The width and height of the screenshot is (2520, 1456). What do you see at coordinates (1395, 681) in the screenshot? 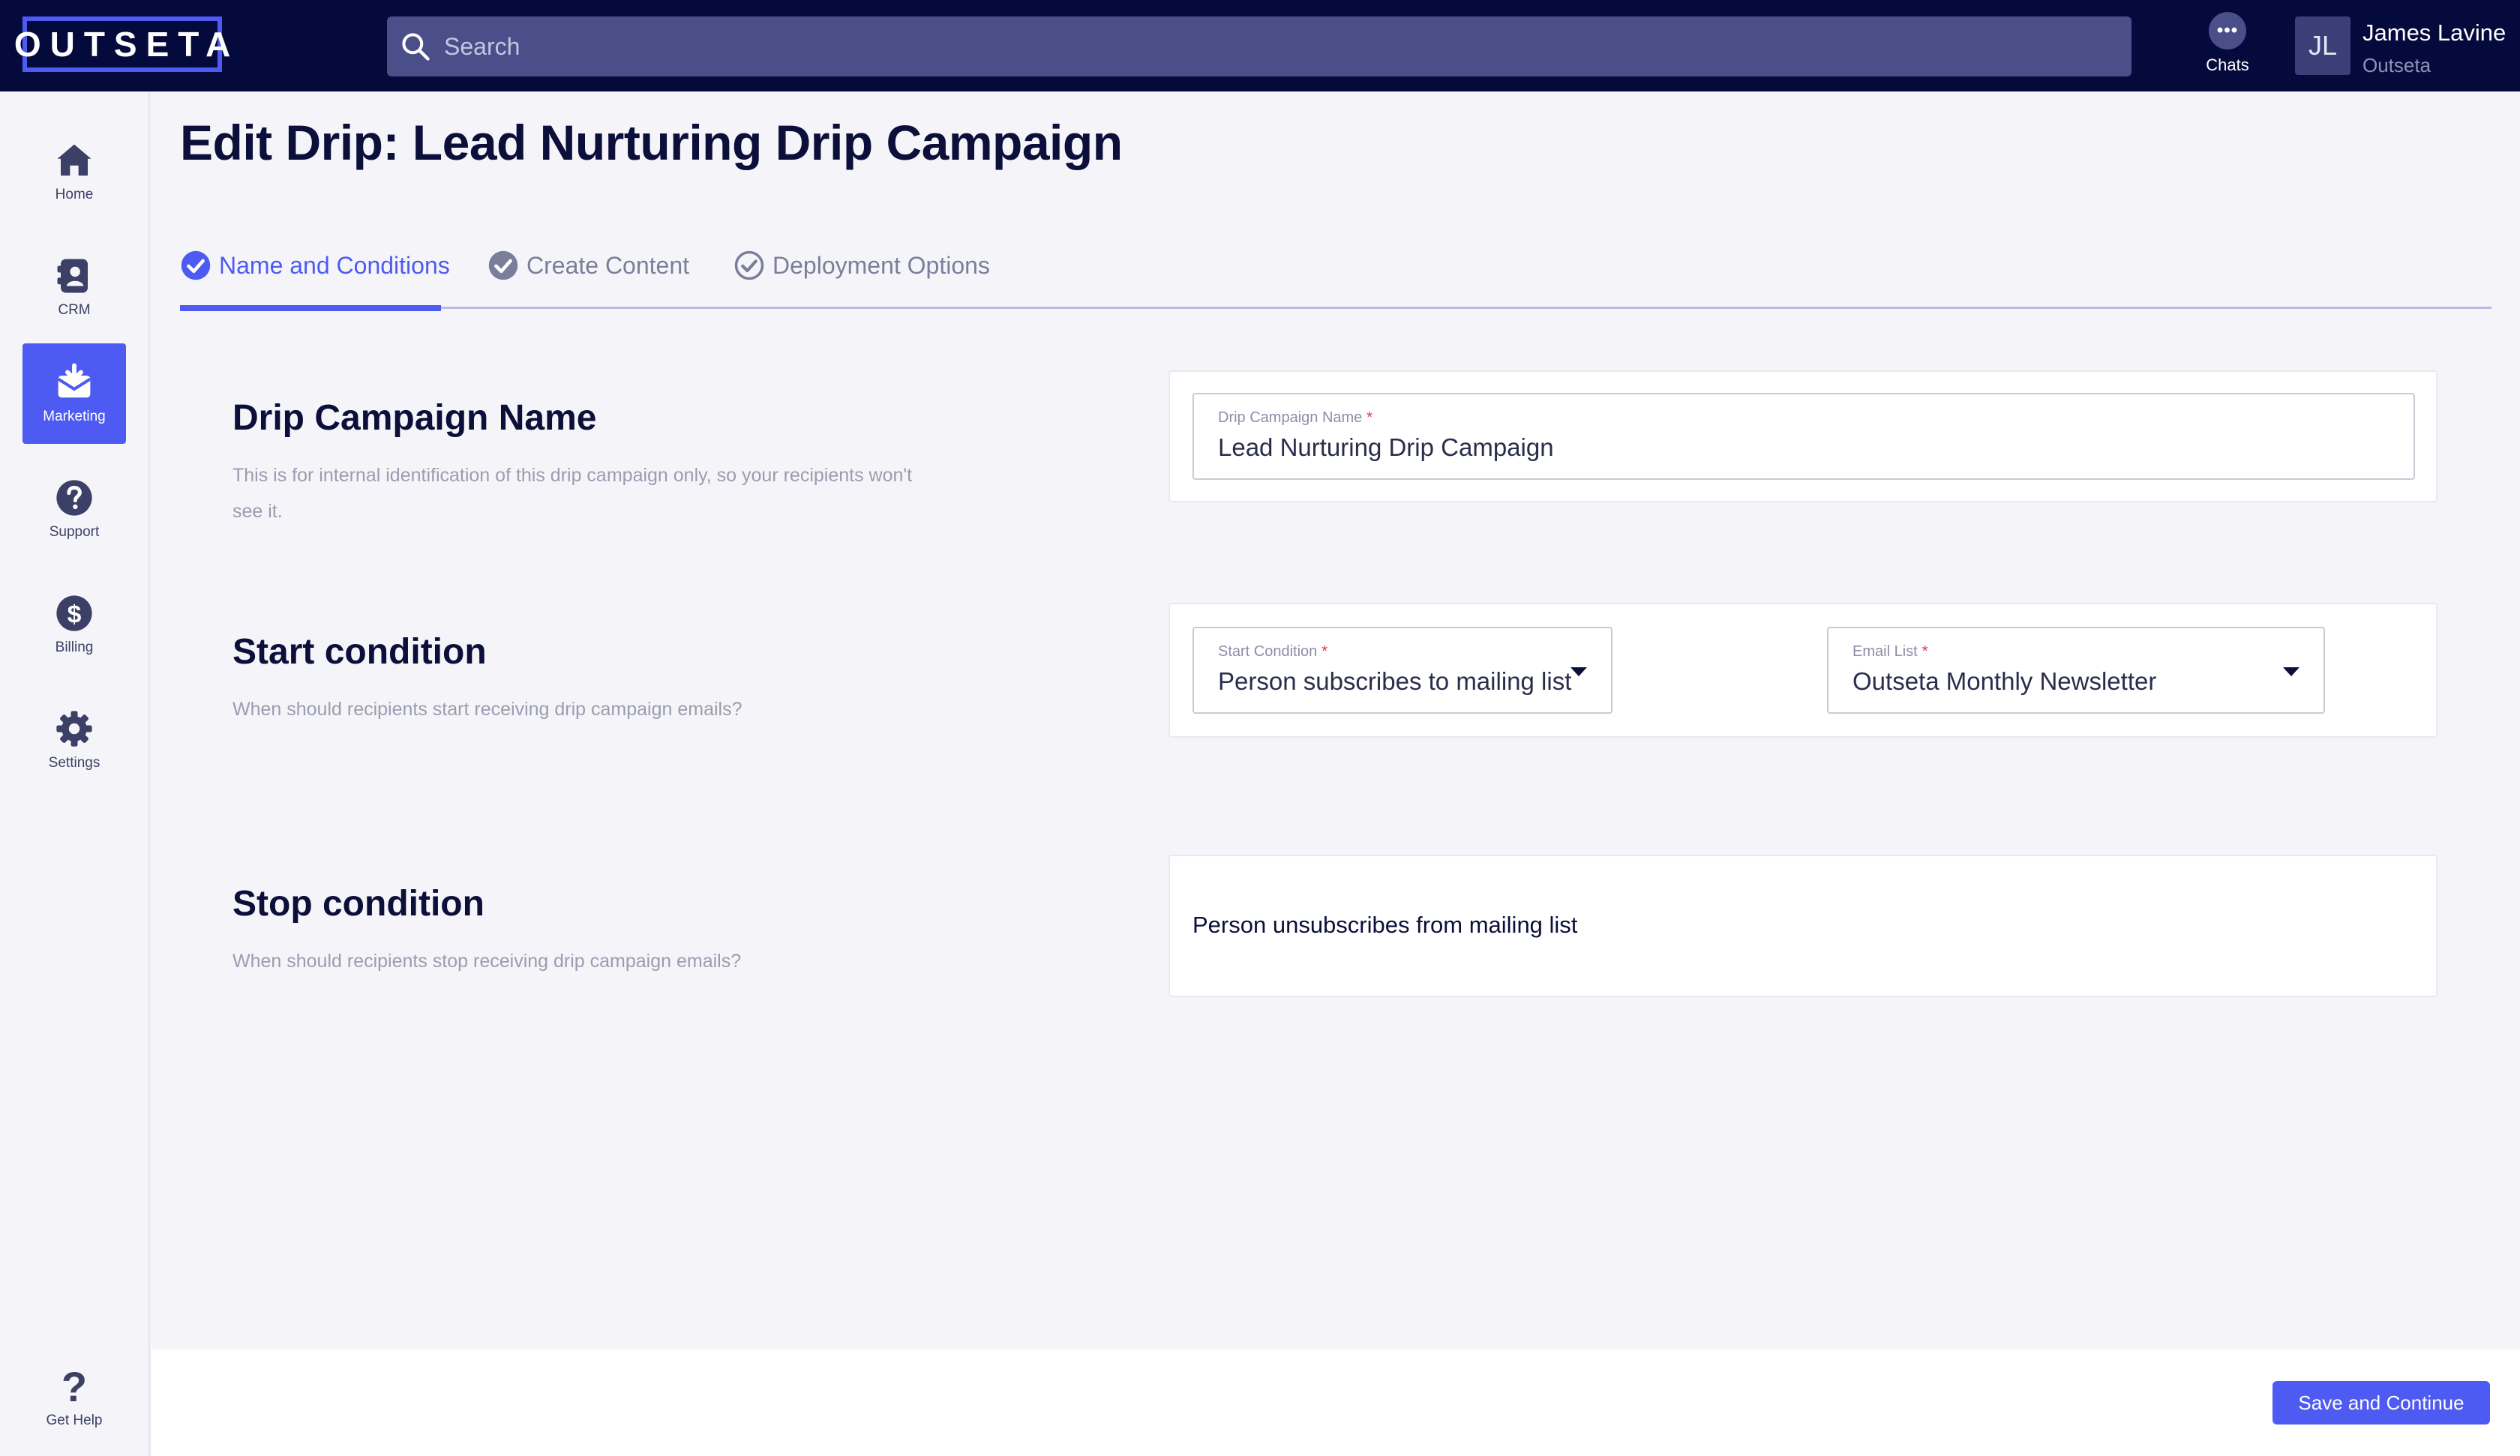
I see `start-condition-value: Person subscribes to mailing list` at bounding box center [1395, 681].